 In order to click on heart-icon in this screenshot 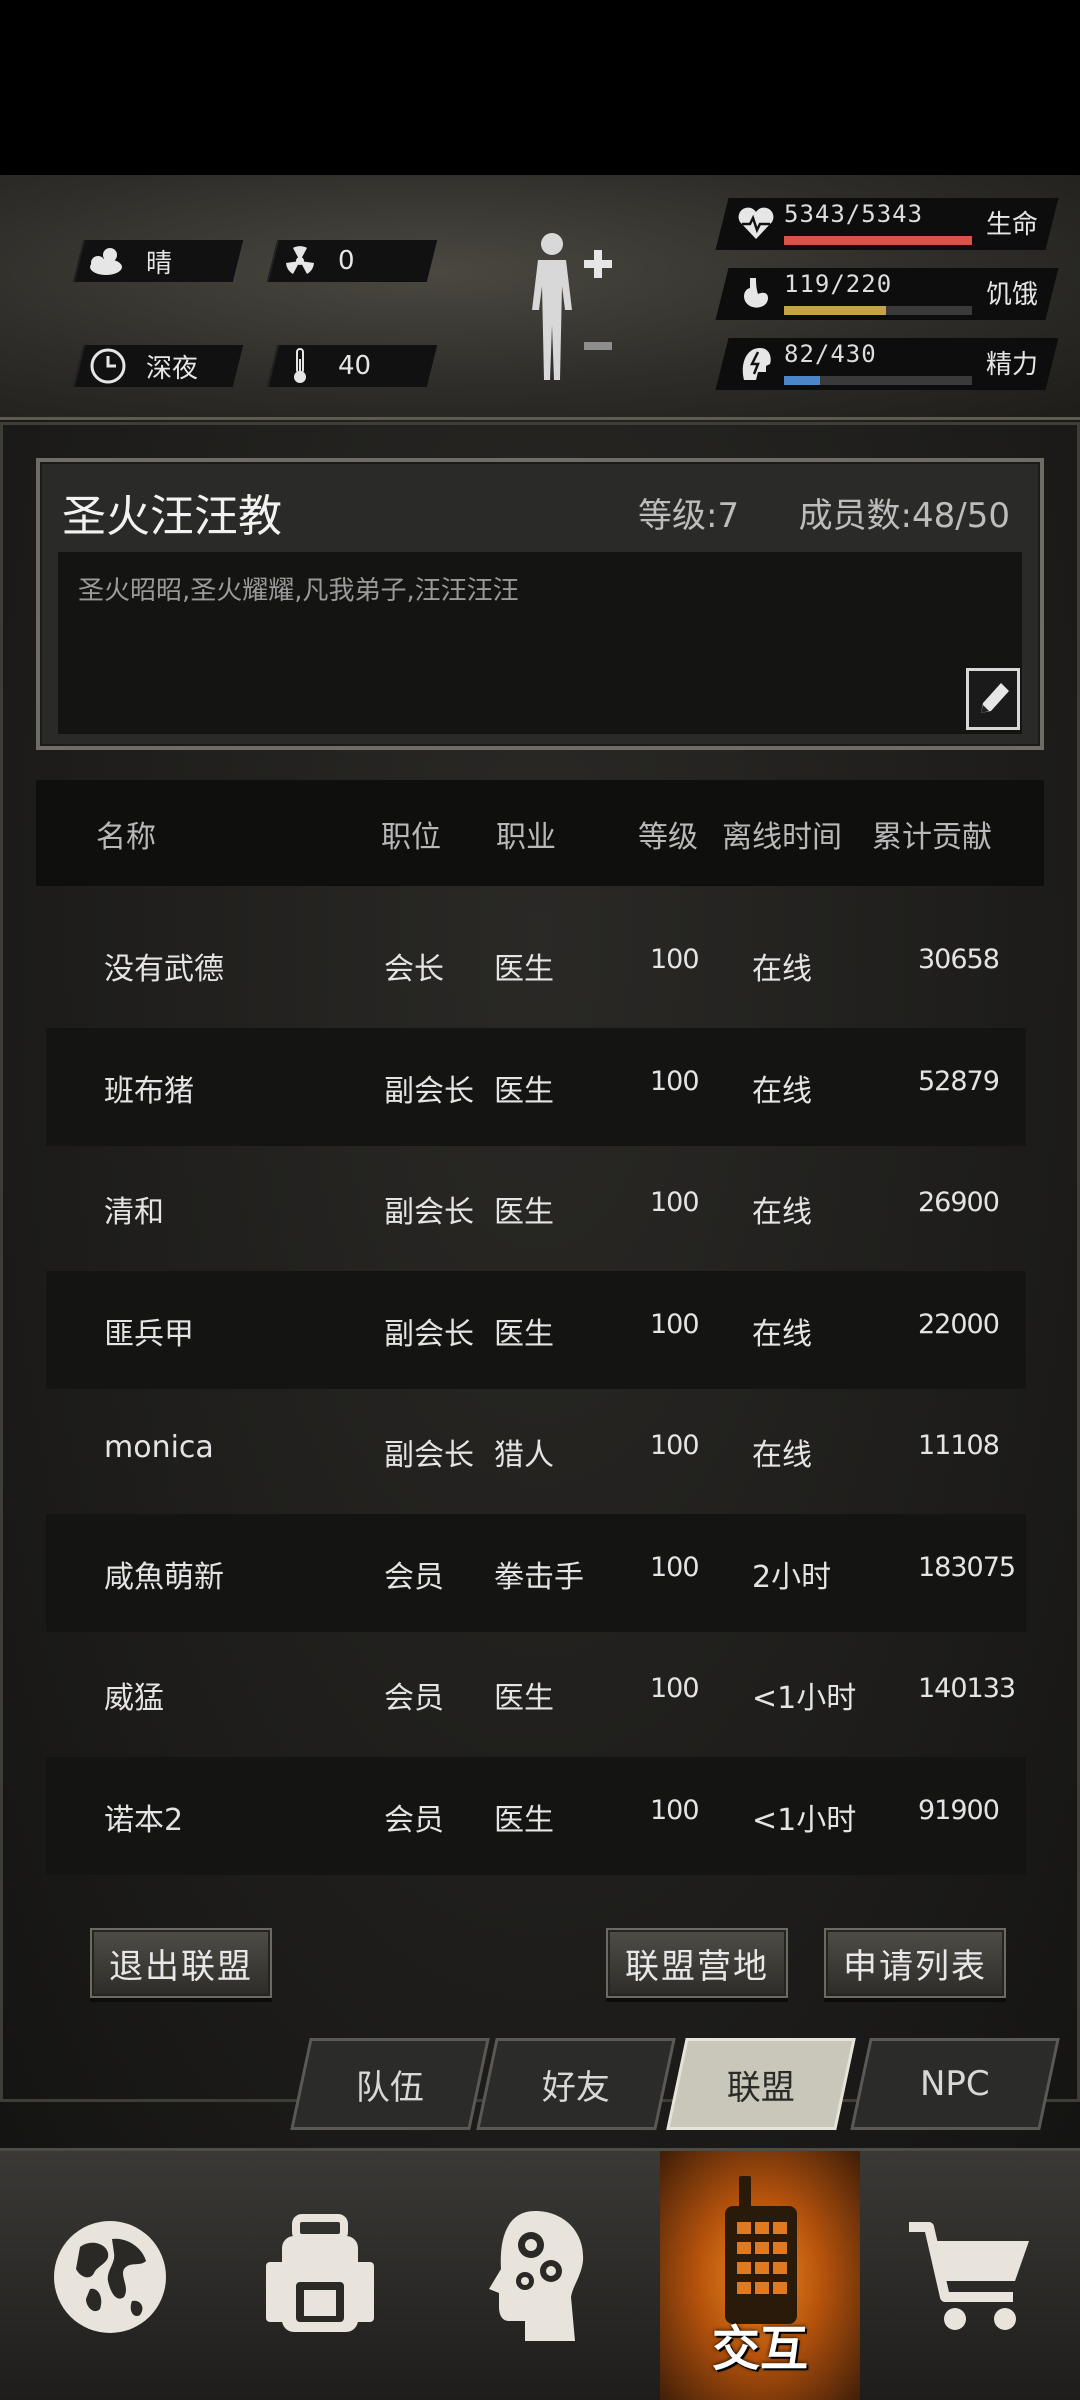, I will do `click(756, 223)`.